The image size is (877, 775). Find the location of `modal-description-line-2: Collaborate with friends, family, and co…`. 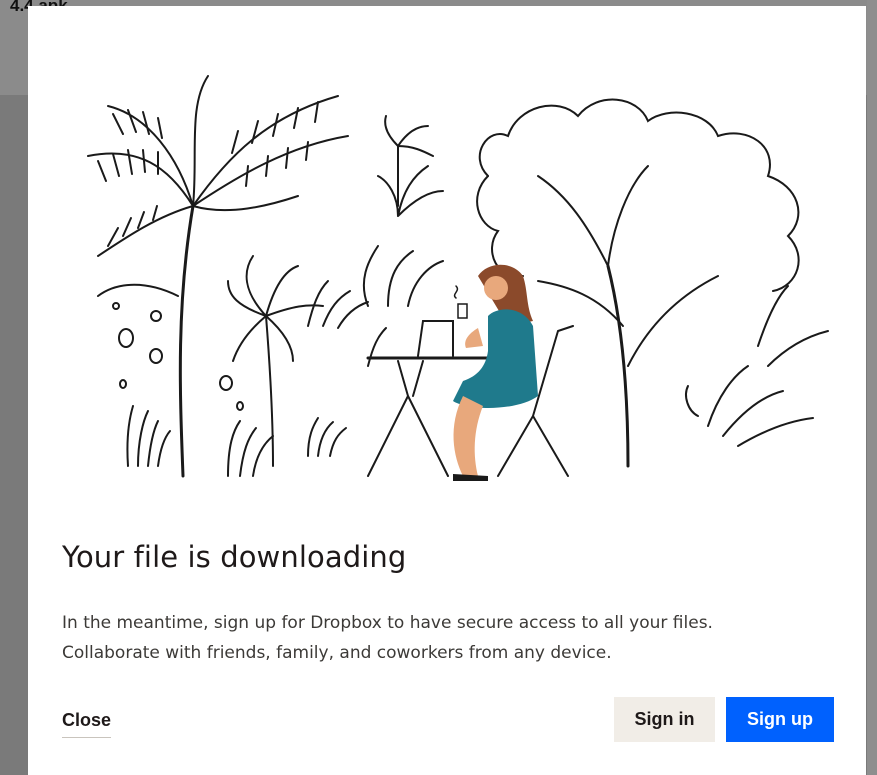

modal-description-line-2: Collaborate with friends, family, and co… is located at coordinates (337, 653).